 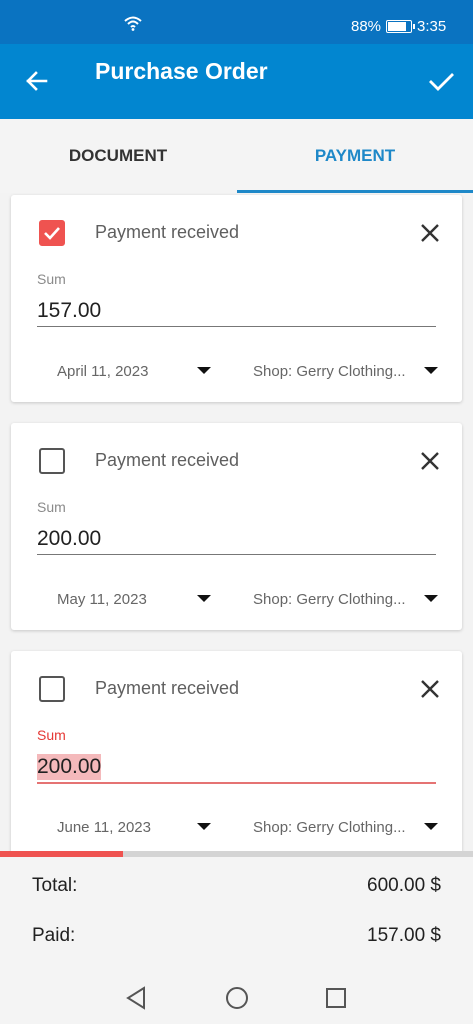 What do you see at coordinates (54, 935) in the screenshot?
I see `paid-label: Paid:` at bounding box center [54, 935].